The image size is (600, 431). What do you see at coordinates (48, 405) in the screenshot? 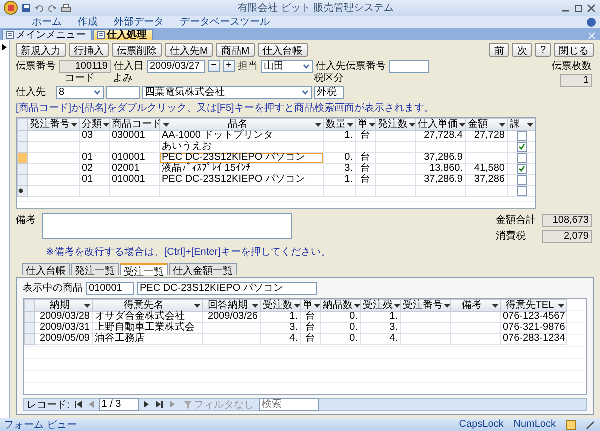
I see `record-label: レコード:` at bounding box center [48, 405].